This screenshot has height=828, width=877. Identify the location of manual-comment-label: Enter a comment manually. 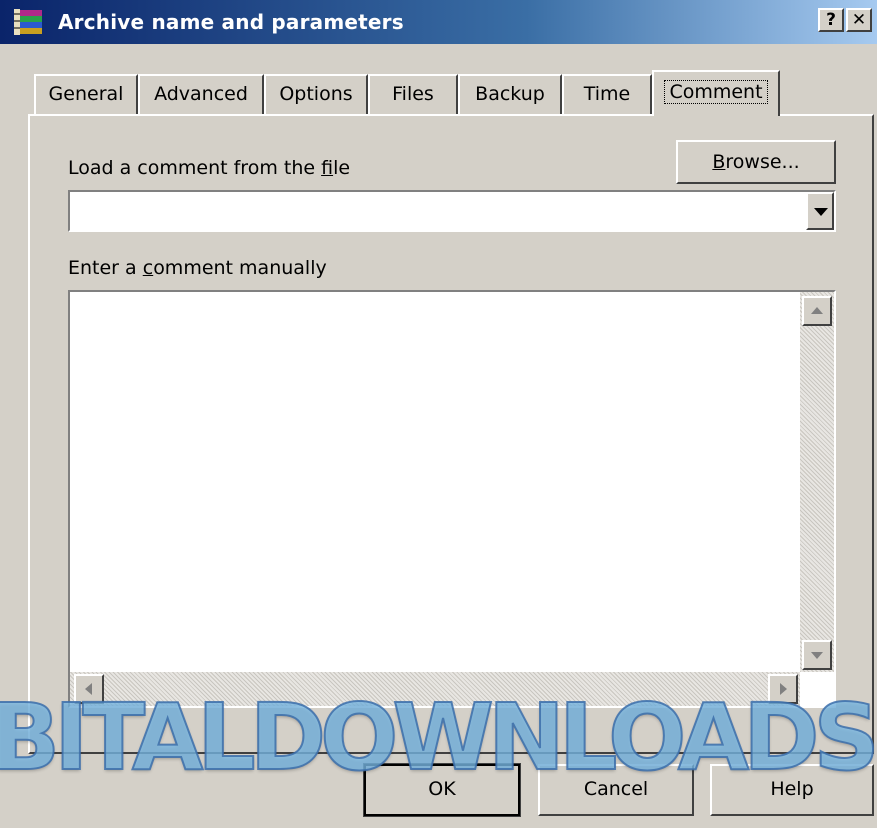
(197, 268).